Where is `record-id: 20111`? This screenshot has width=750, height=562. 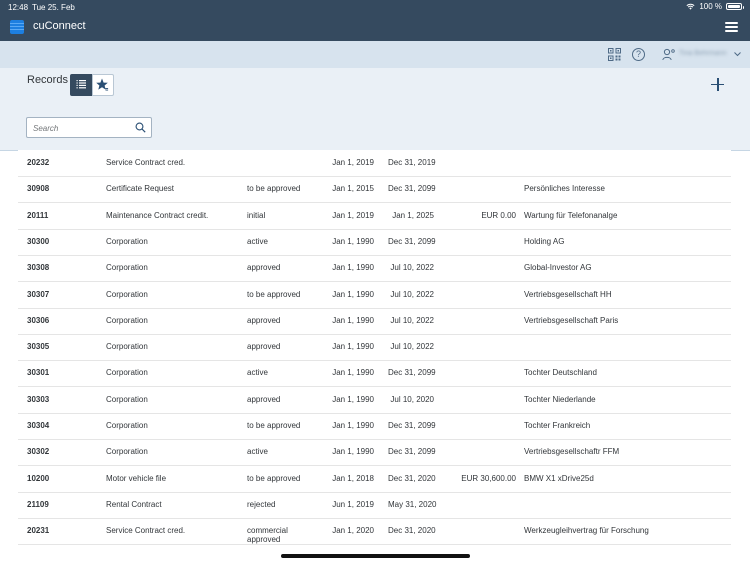
record-id: 20111 is located at coordinates (38, 215).